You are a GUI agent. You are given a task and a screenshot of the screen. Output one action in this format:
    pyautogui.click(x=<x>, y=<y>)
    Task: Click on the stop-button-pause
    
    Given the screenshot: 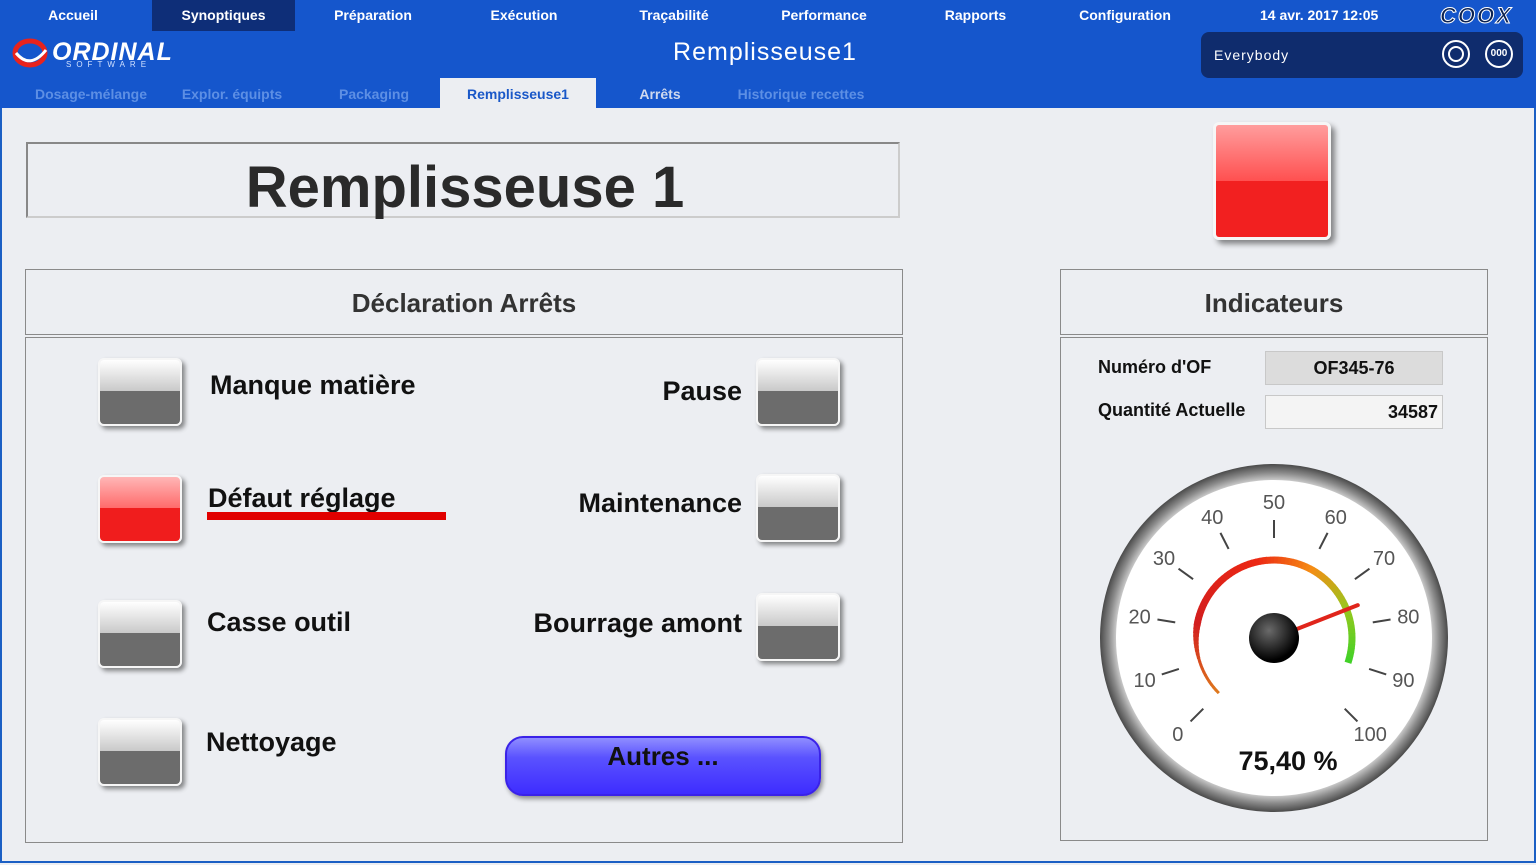 What is the action you would take?
    pyautogui.click(x=798, y=392)
    